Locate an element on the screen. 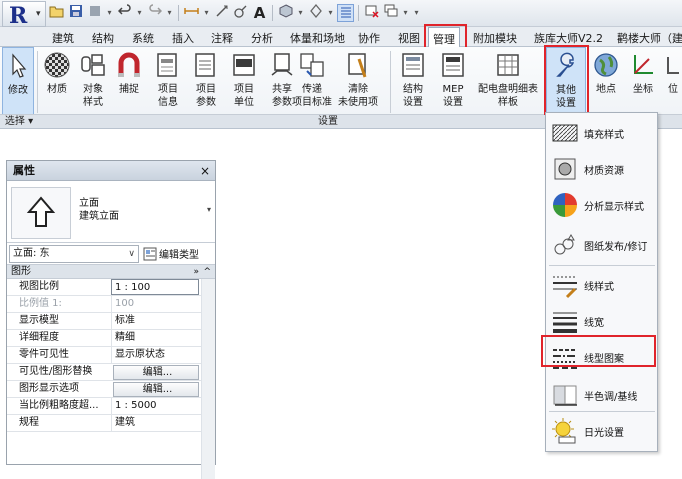 This screenshot has width=682, height=479. aligned-dimension-icon is located at coordinates (221, 13).